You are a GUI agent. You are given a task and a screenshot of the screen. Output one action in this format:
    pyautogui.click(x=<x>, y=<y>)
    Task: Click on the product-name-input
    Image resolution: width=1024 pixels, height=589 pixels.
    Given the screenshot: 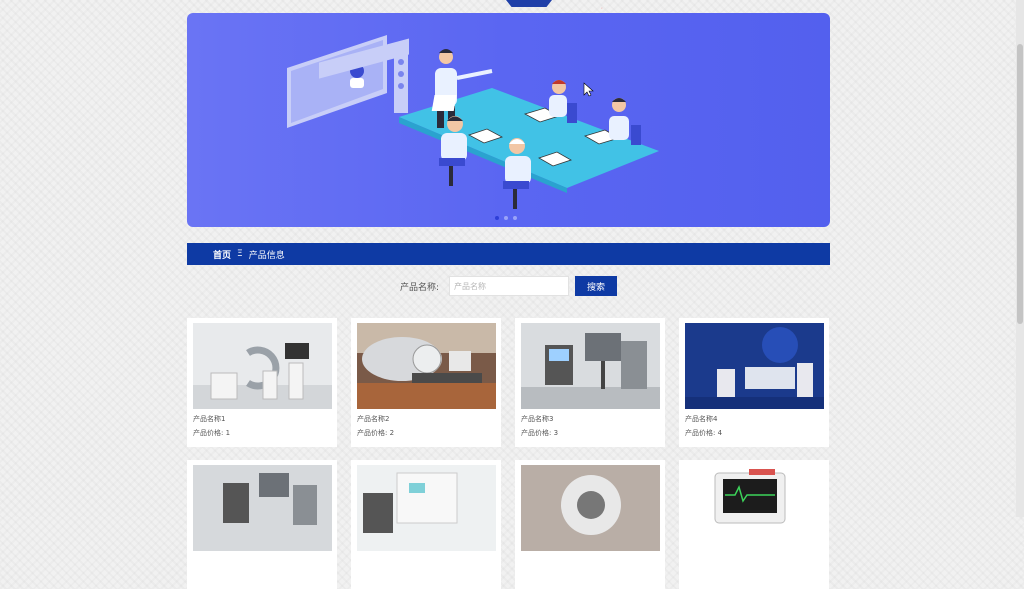 What is the action you would take?
    pyautogui.click(x=509, y=286)
    